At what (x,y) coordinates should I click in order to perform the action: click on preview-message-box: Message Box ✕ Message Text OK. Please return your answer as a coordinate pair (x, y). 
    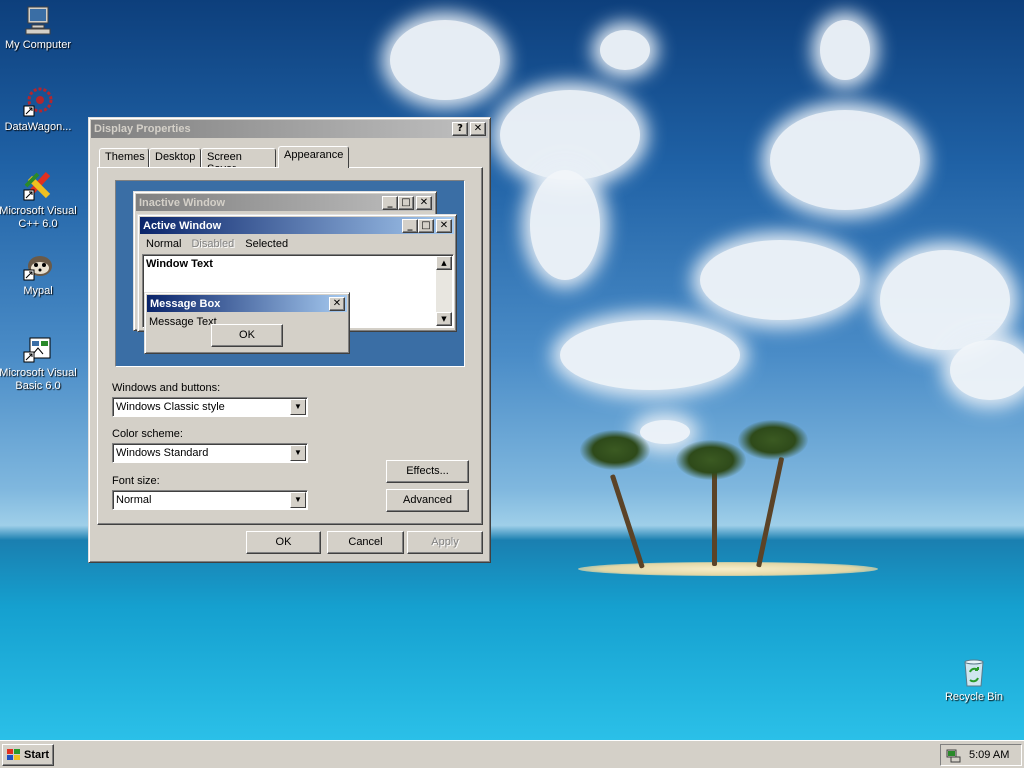
    Looking at the image, I should click on (247, 323).